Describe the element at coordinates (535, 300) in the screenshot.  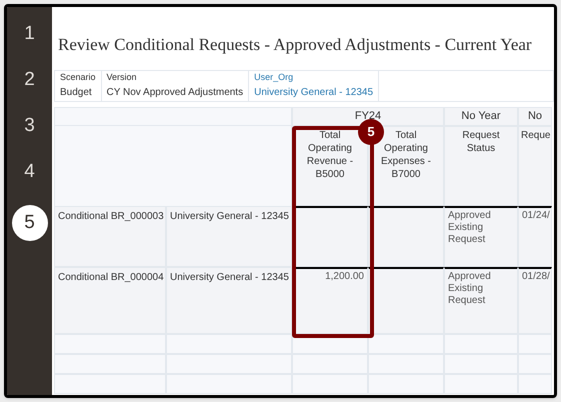
I see `table-cell: 01/28/` at that location.